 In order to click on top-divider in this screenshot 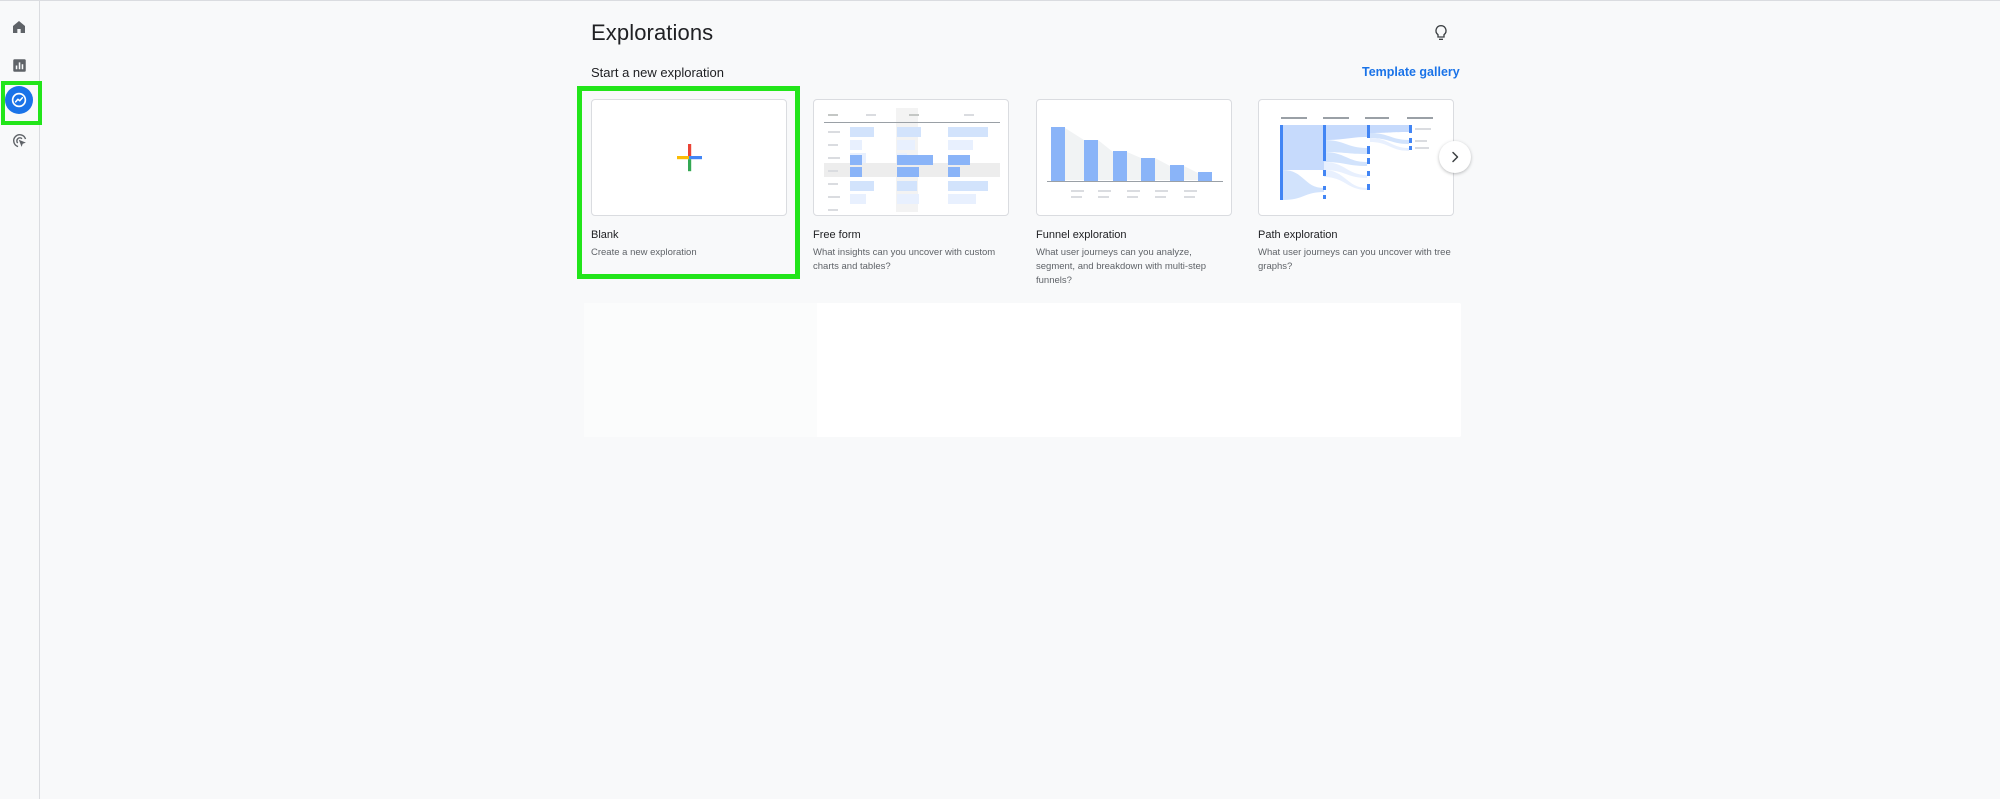, I will do `click(1000, 0)`.